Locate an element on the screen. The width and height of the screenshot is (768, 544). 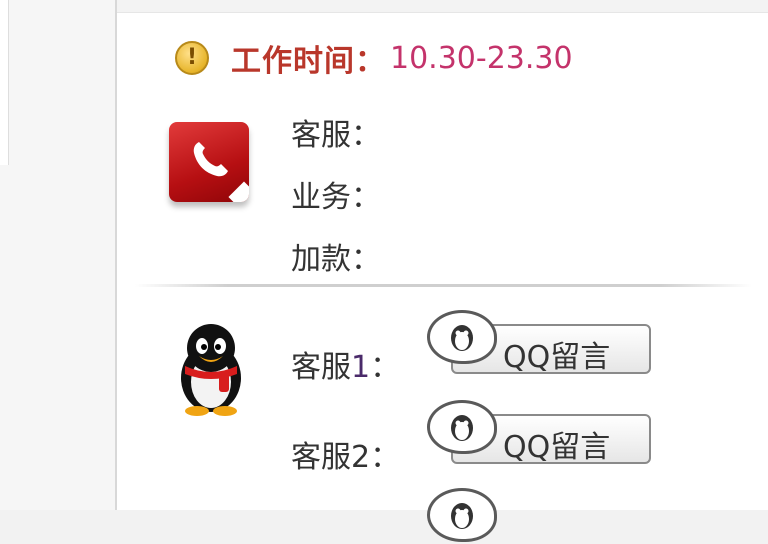
warning-icon: ! is located at coordinates (192, 58).